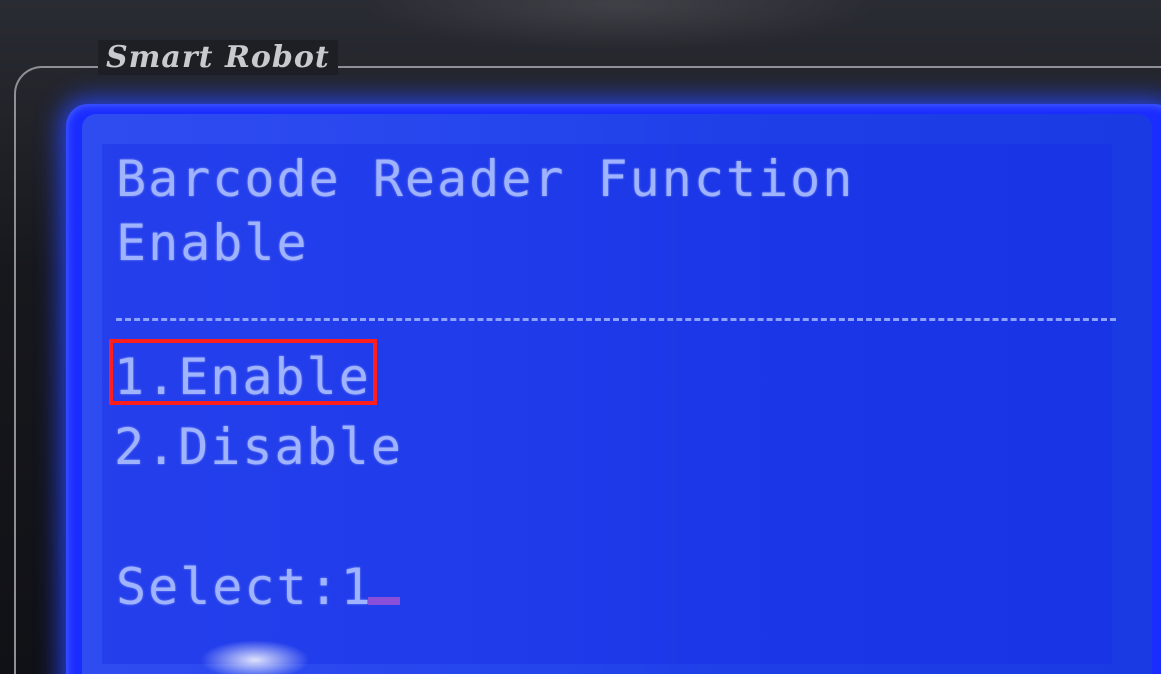 The width and height of the screenshot is (1161, 674). Describe the element at coordinates (620, 25) in the screenshot. I see `glare` at that location.